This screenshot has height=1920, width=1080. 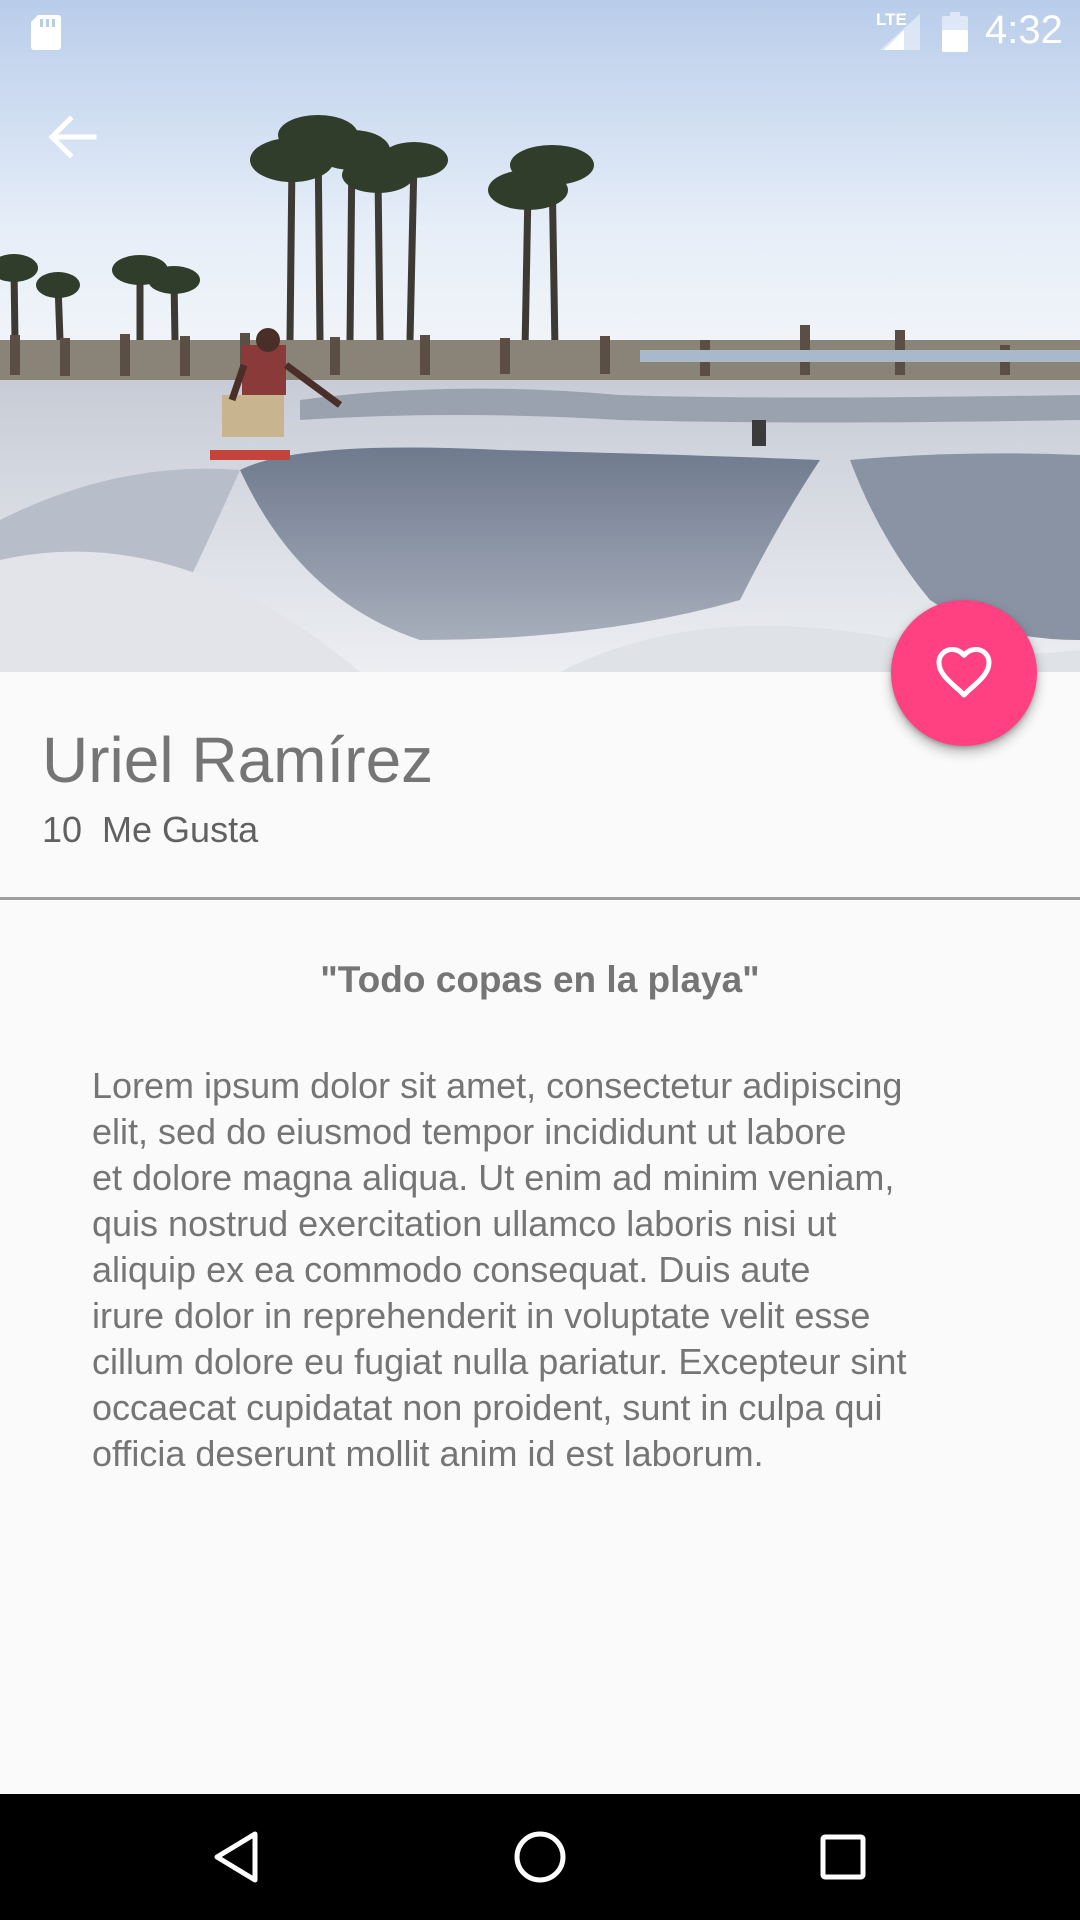 What do you see at coordinates (1024, 30) in the screenshot?
I see `status-clock: 4:32` at bounding box center [1024, 30].